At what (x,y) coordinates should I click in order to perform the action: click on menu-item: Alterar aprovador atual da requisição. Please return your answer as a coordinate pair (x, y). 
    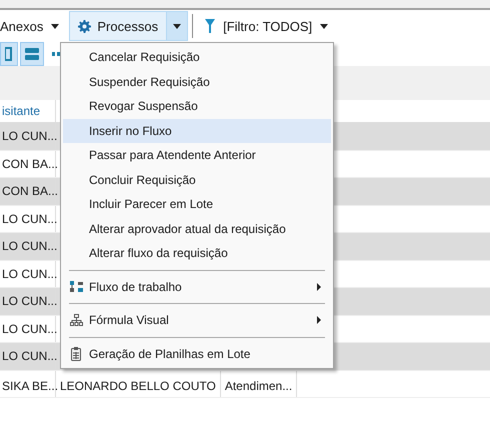
    Looking at the image, I should click on (197, 228).